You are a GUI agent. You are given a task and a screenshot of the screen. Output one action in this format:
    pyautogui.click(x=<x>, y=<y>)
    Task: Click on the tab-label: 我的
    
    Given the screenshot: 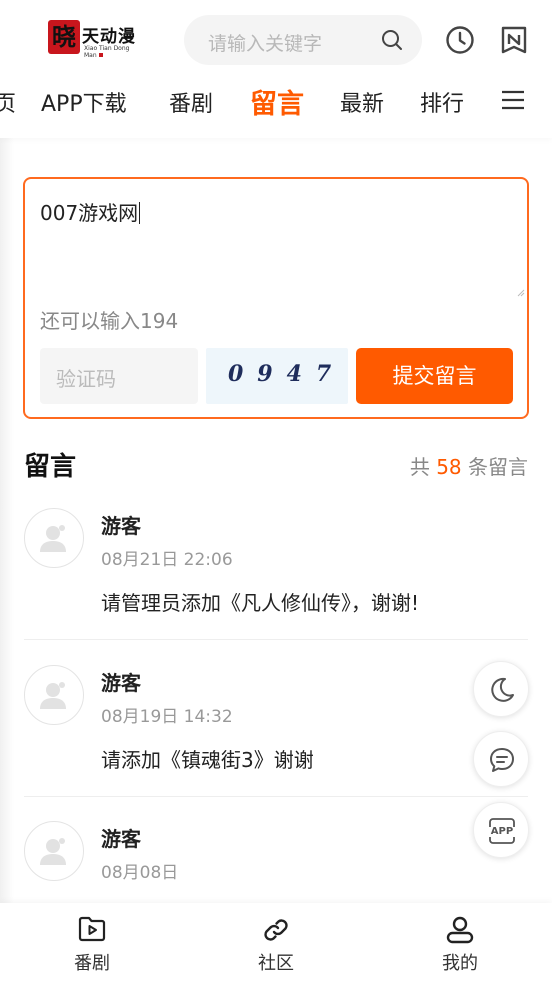 What is the action you would take?
    pyautogui.click(x=460, y=963)
    